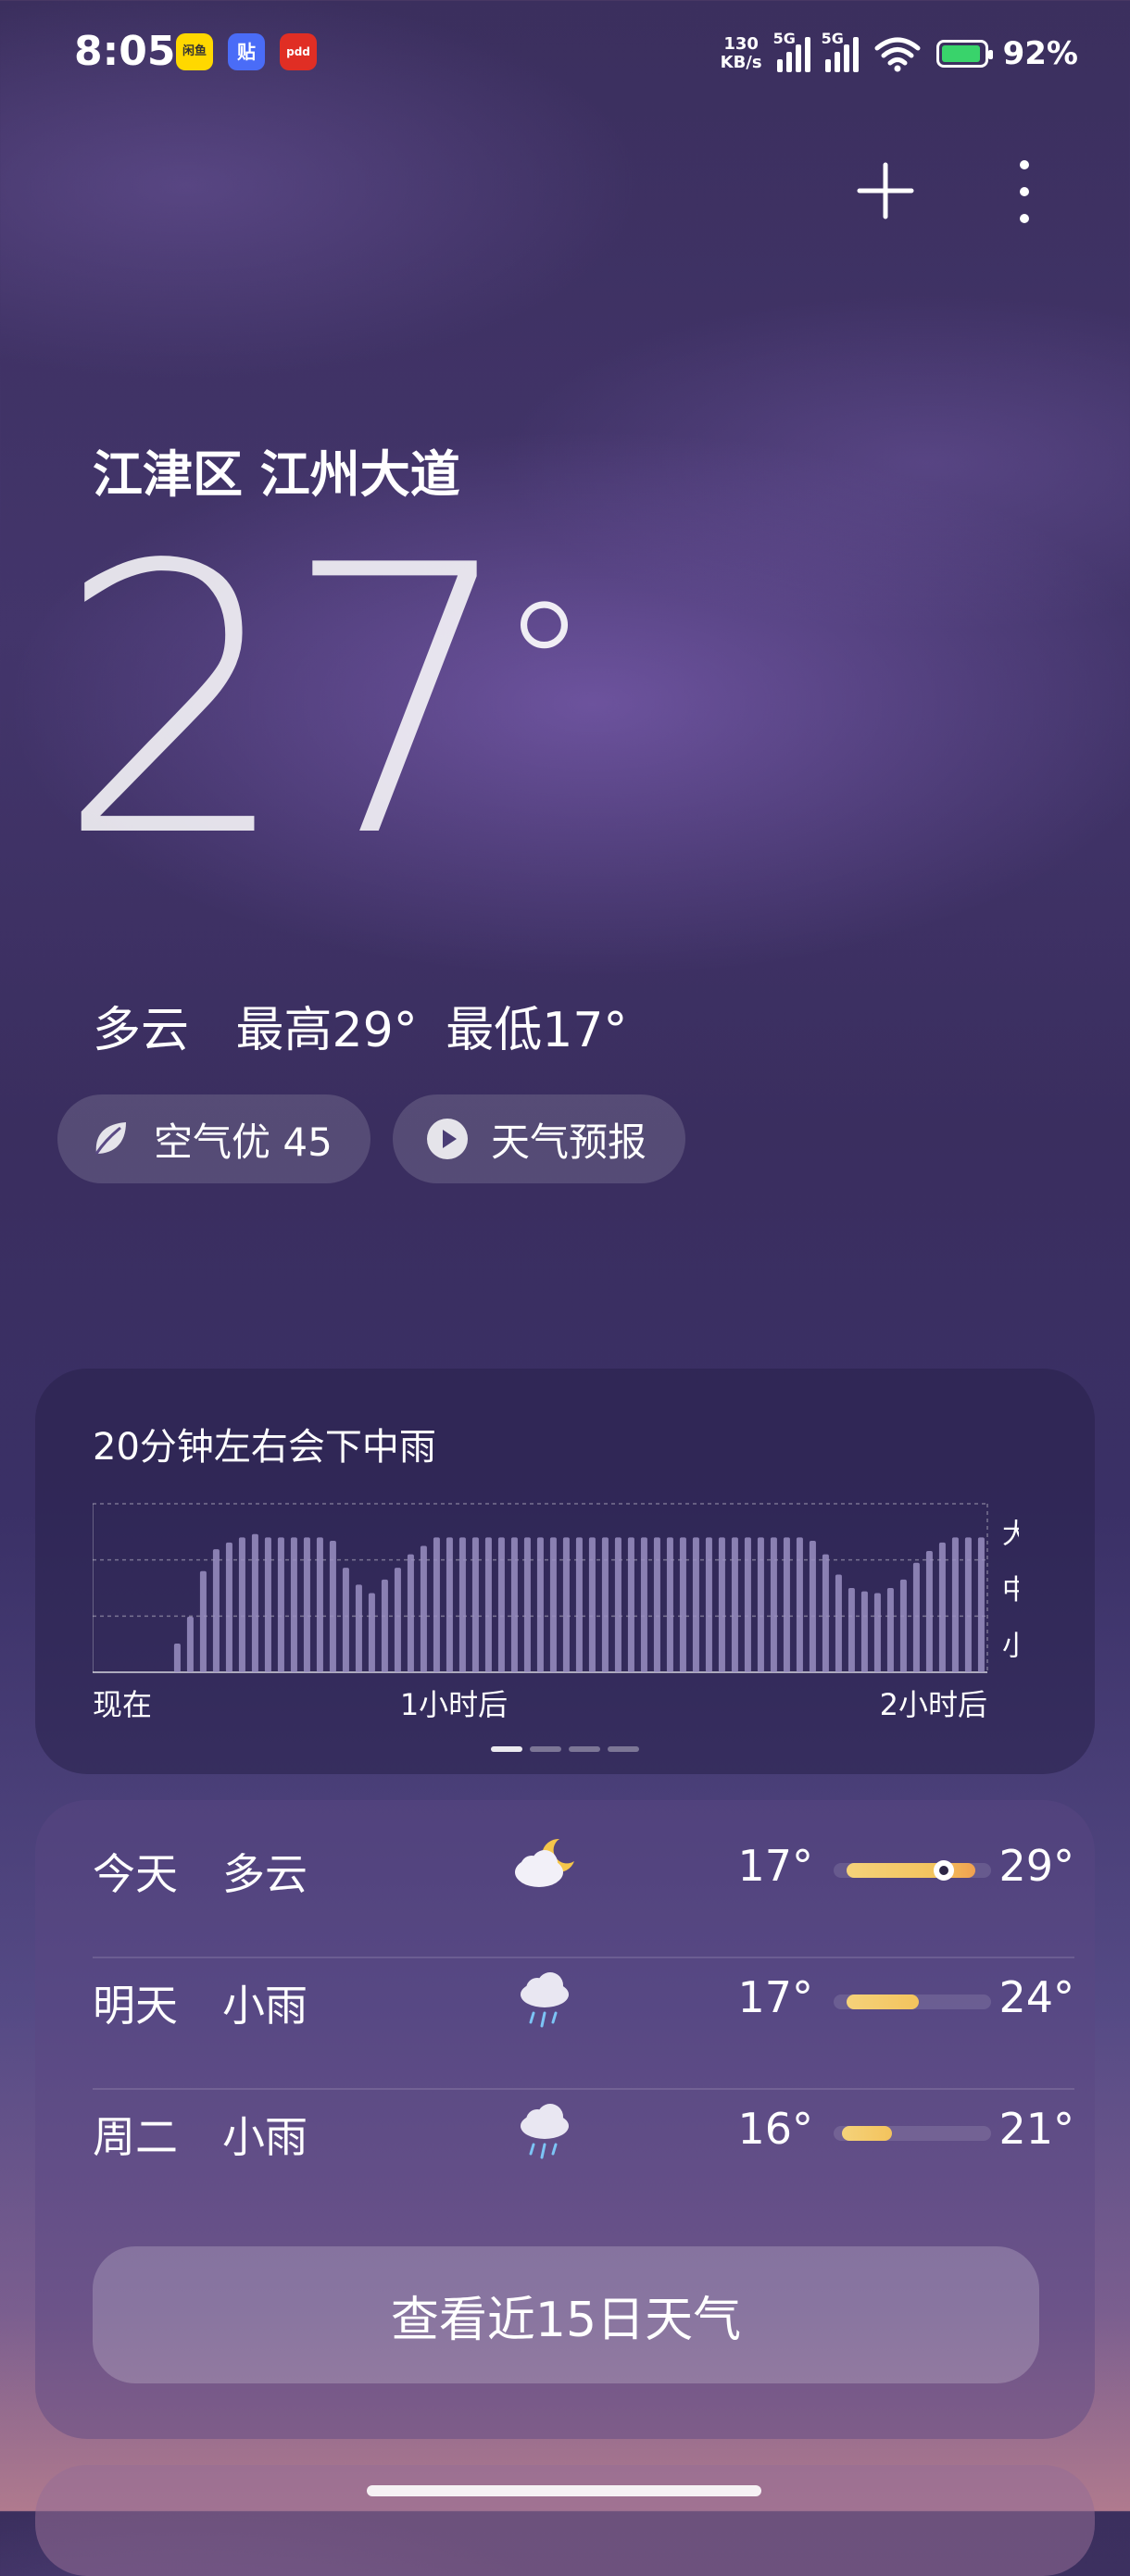 The height and width of the screenshot is (2576, 1130). I want to click on time-axis-label: 现在, so click(122, 1705).